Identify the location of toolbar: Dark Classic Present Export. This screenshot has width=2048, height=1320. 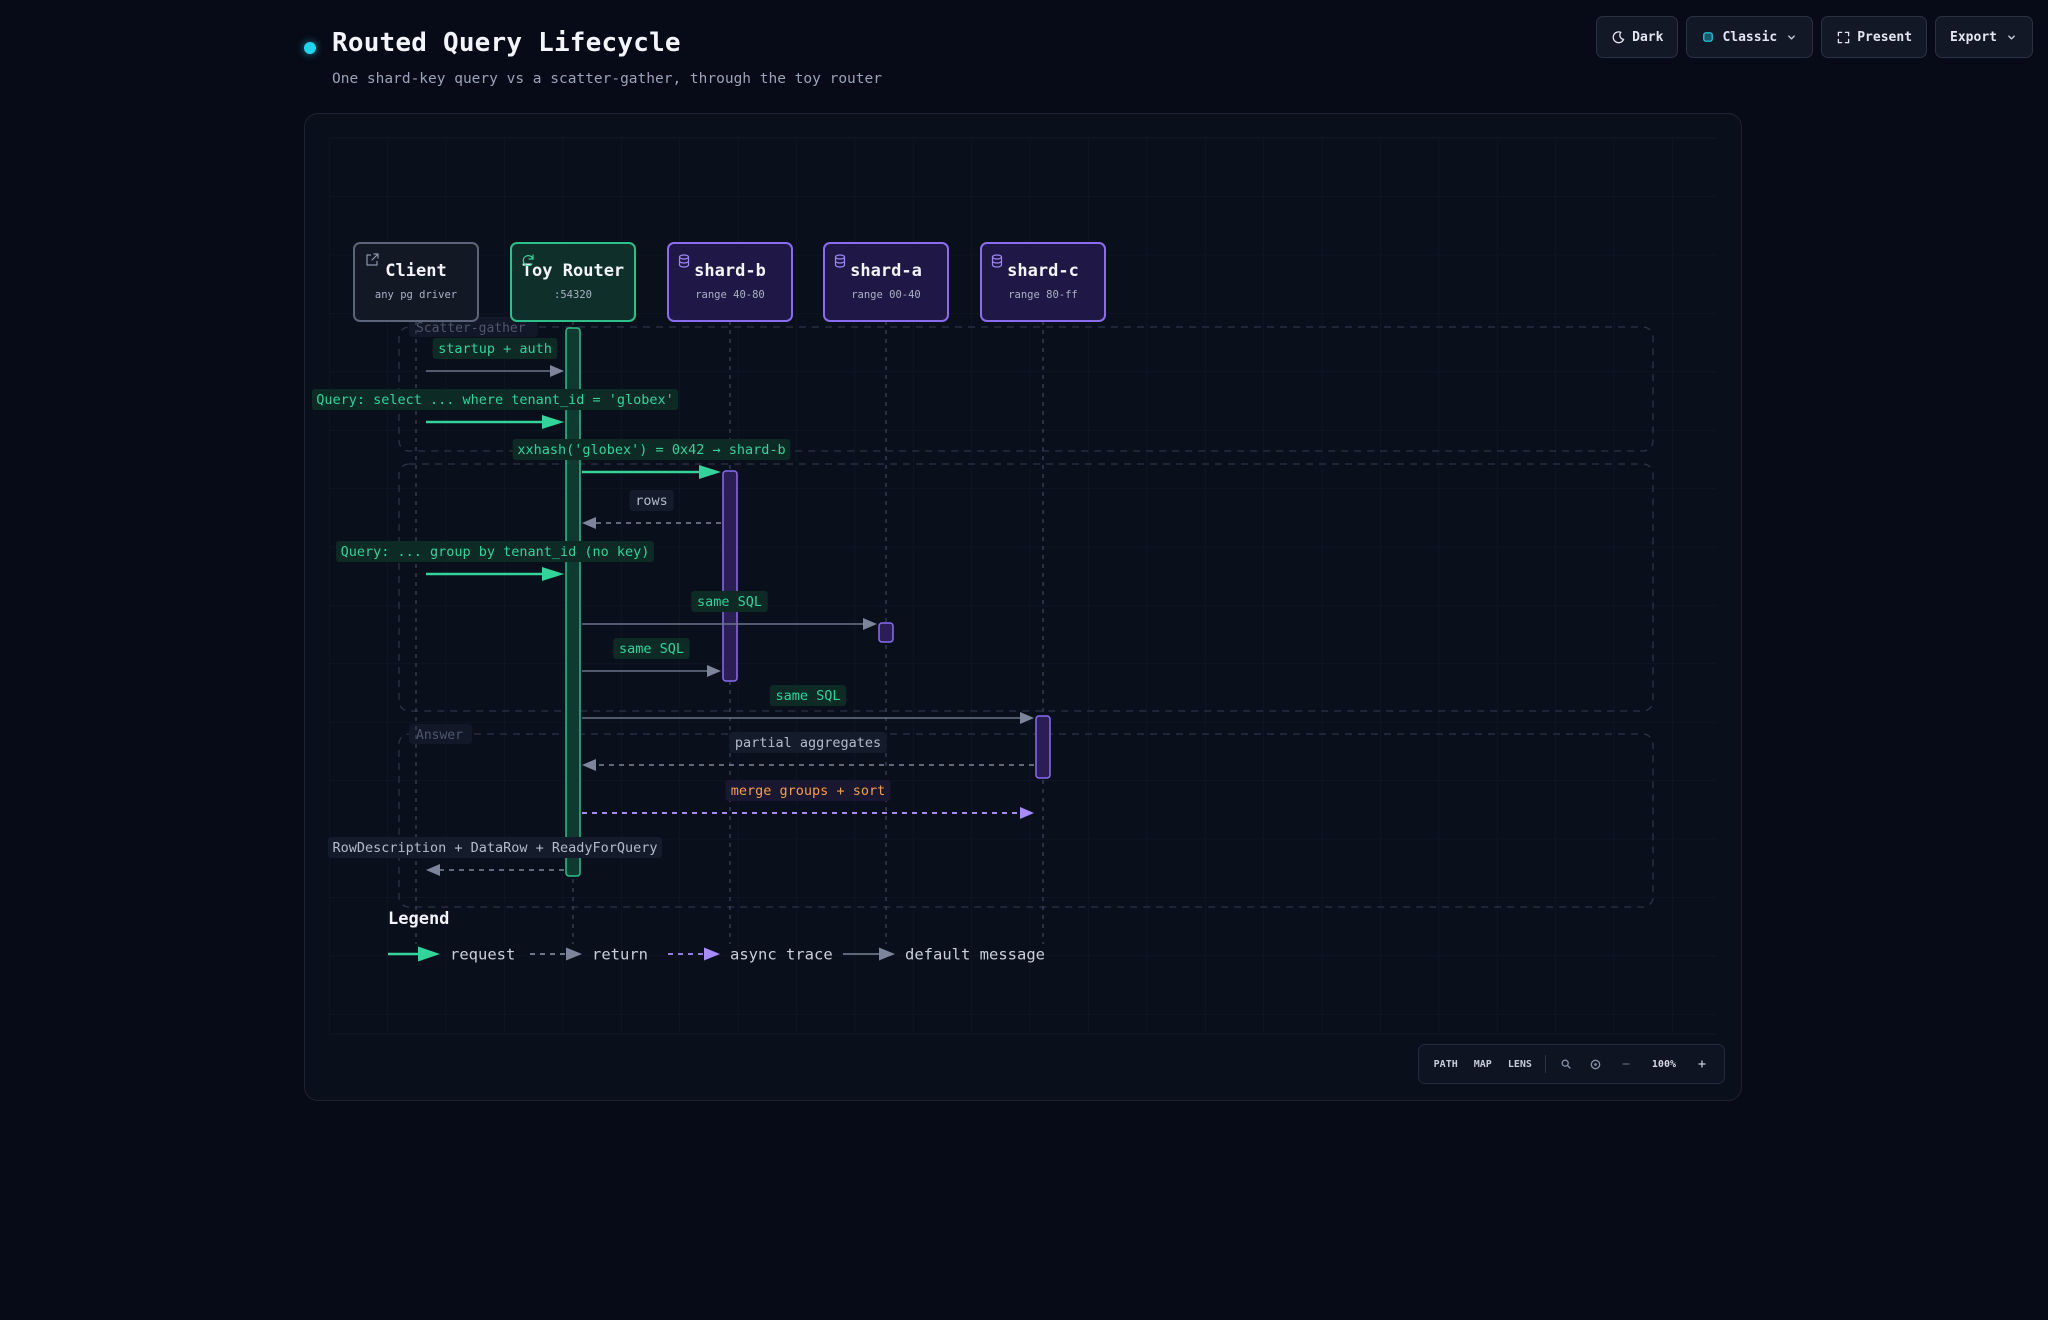
(1814, 37).